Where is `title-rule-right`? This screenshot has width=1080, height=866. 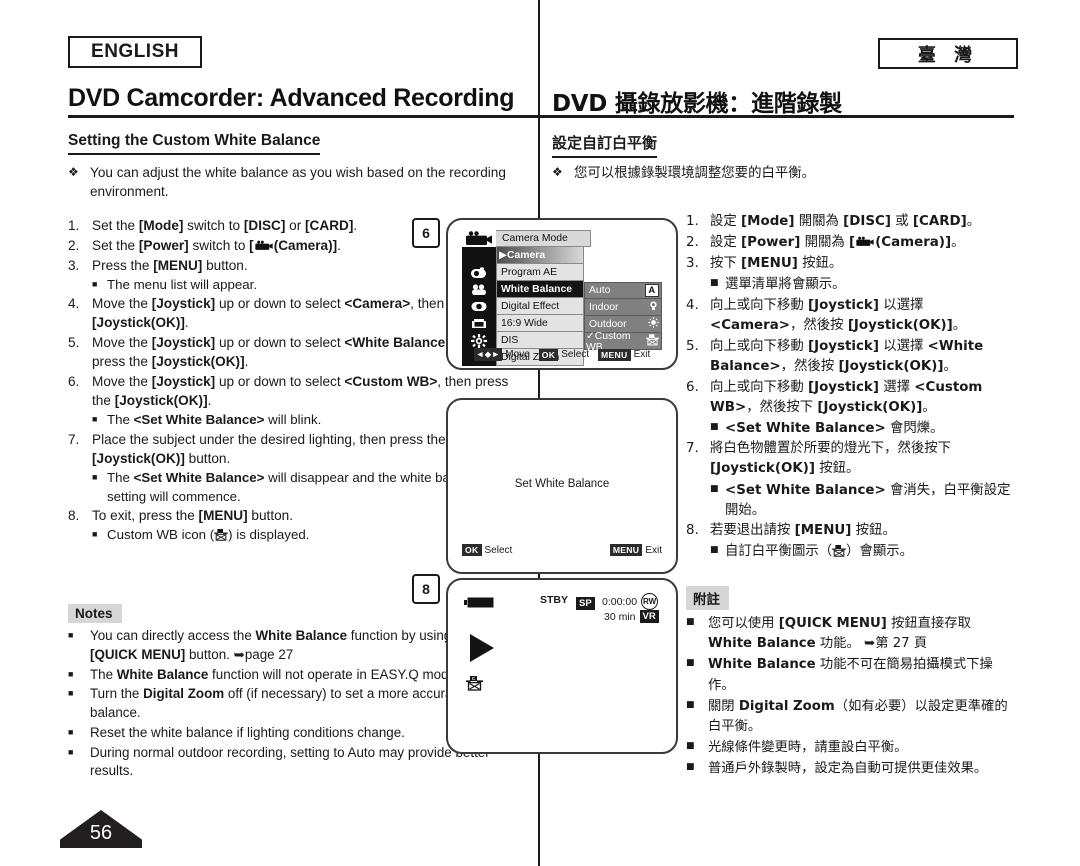
title-rule-right is located at coordinates (777, 116).